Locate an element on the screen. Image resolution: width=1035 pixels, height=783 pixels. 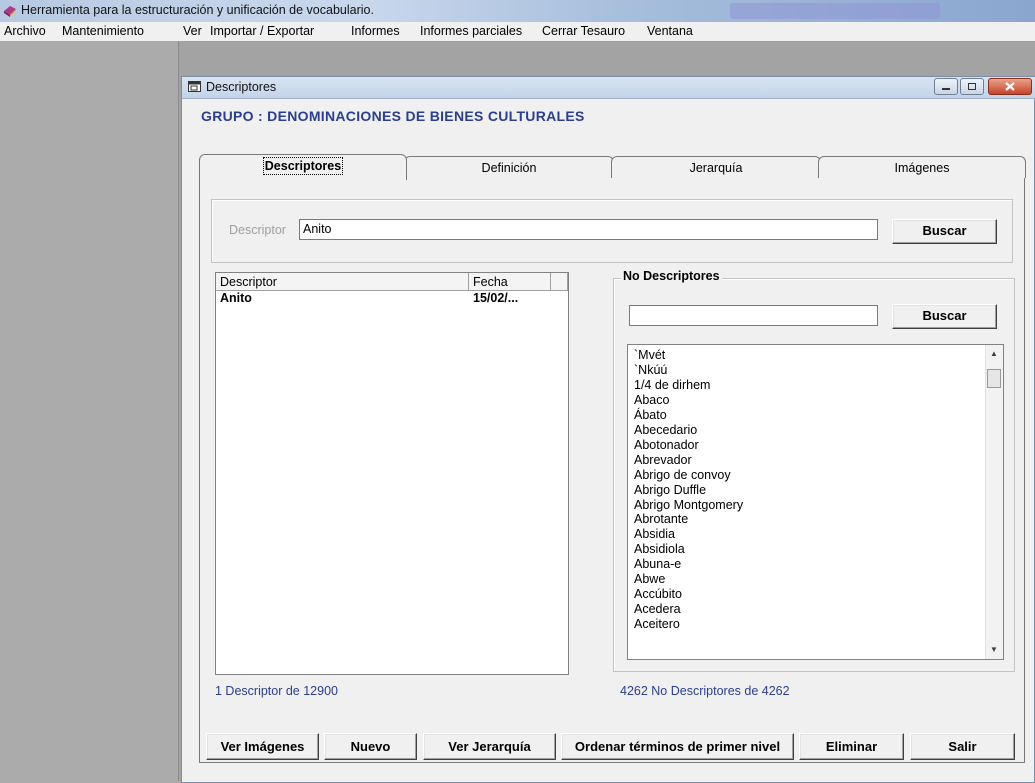
descriptor-label: Descriptor is located at coordinates (257, 230).